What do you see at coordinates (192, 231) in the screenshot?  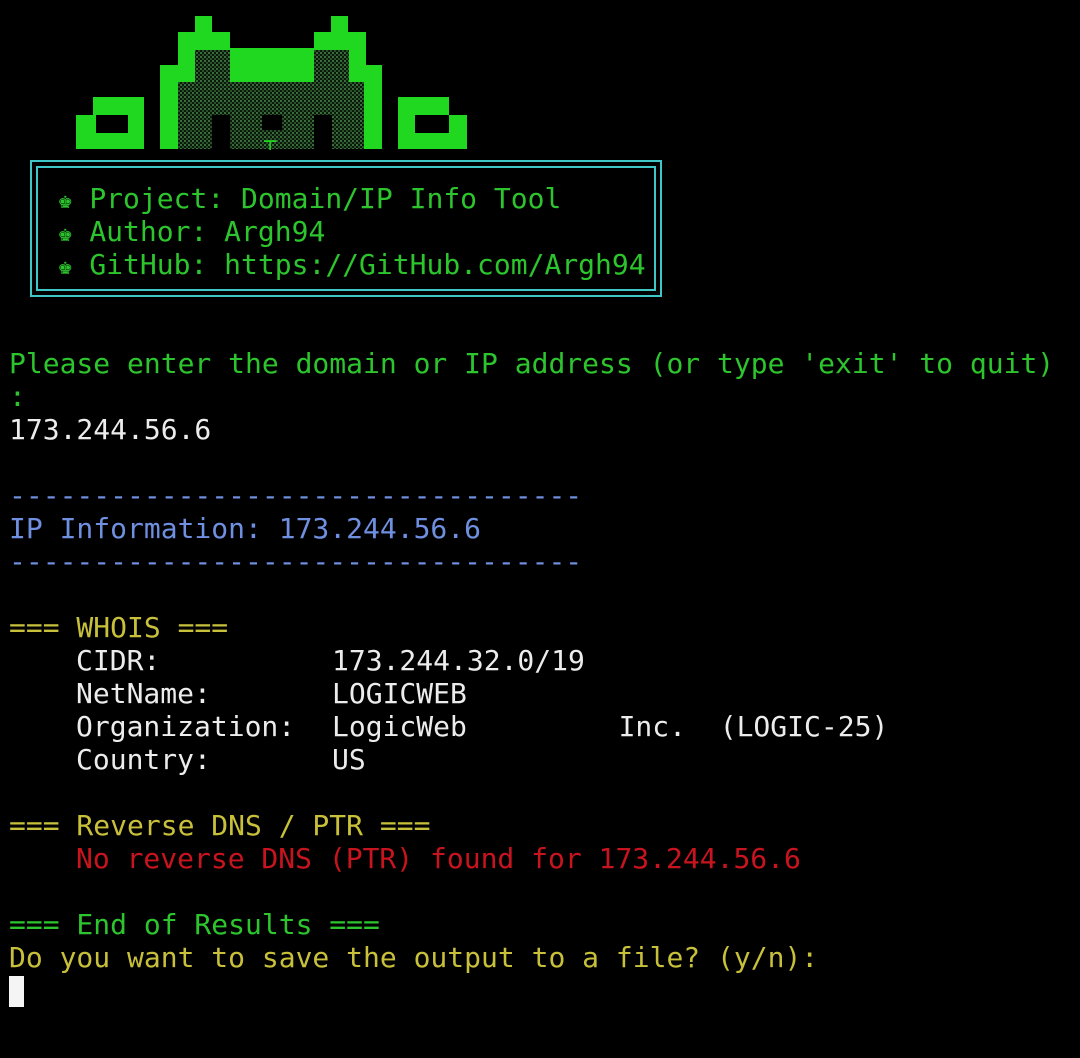 I see `banner-author-line: ♚ Author: Argh94` at bounding box center [192, 231].